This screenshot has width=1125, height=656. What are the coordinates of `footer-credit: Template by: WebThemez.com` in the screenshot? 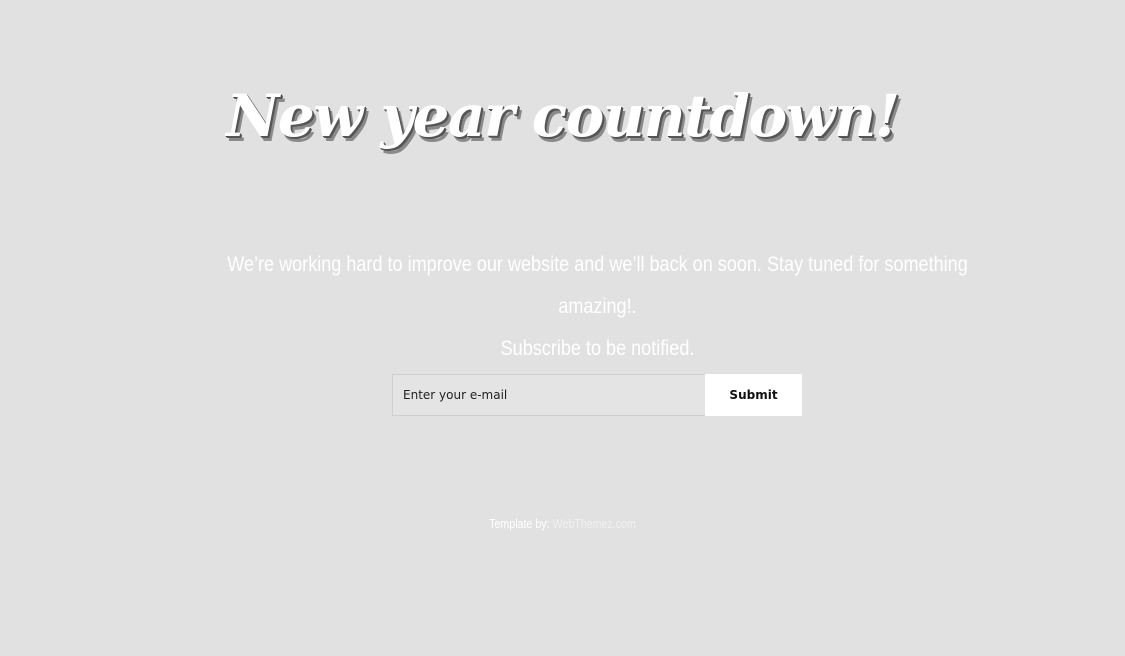 It's located at (562, 523).